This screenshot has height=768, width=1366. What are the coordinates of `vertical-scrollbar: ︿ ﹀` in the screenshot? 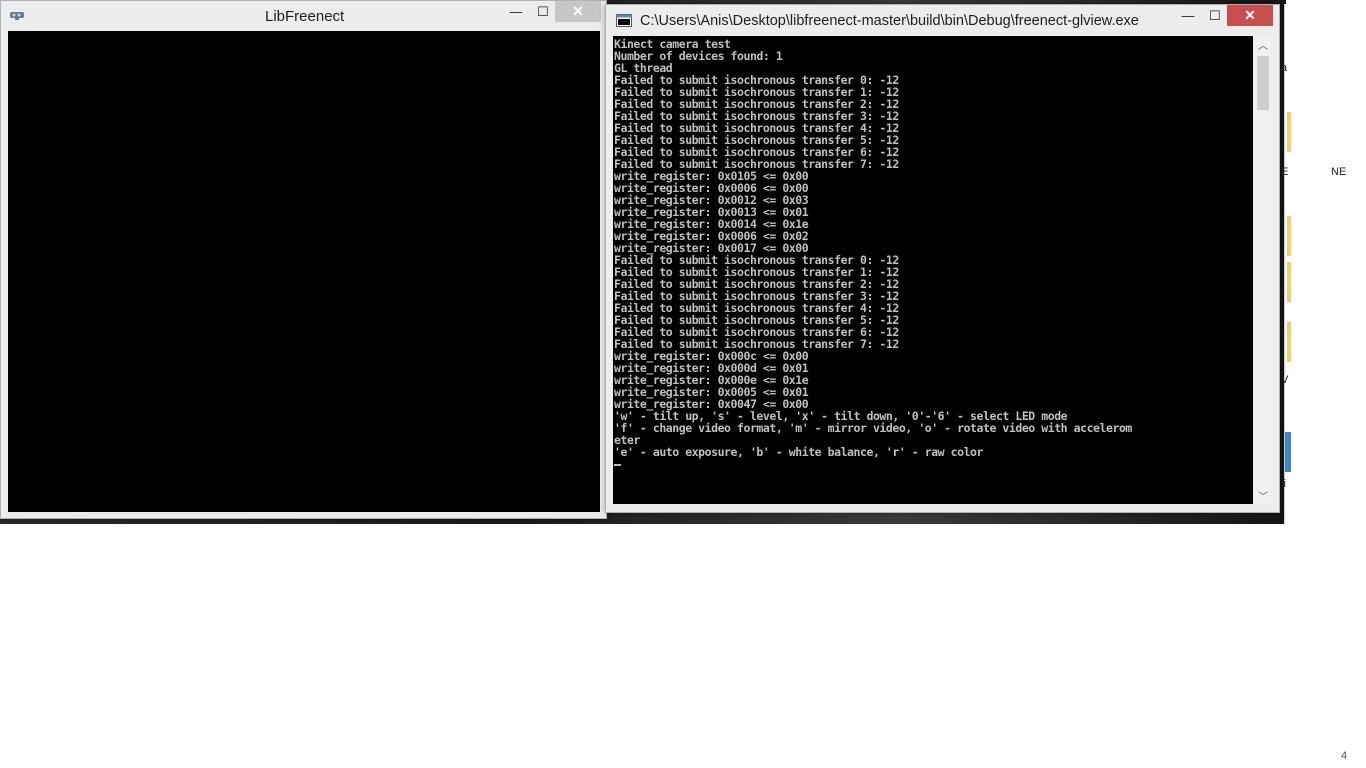 It's located at (1263, 270).